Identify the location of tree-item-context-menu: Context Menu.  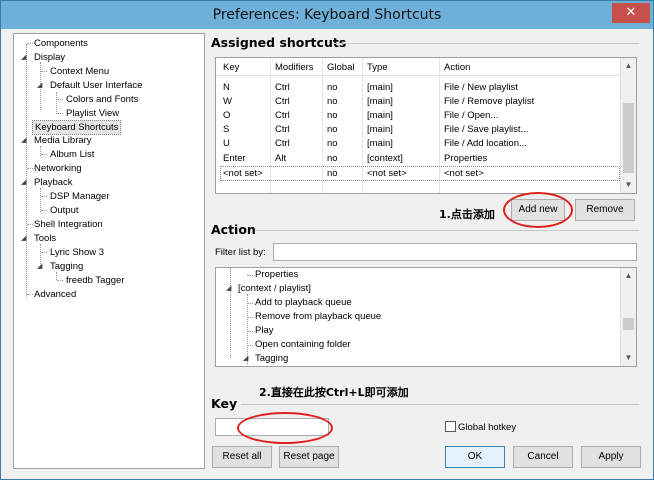
(79, 71).